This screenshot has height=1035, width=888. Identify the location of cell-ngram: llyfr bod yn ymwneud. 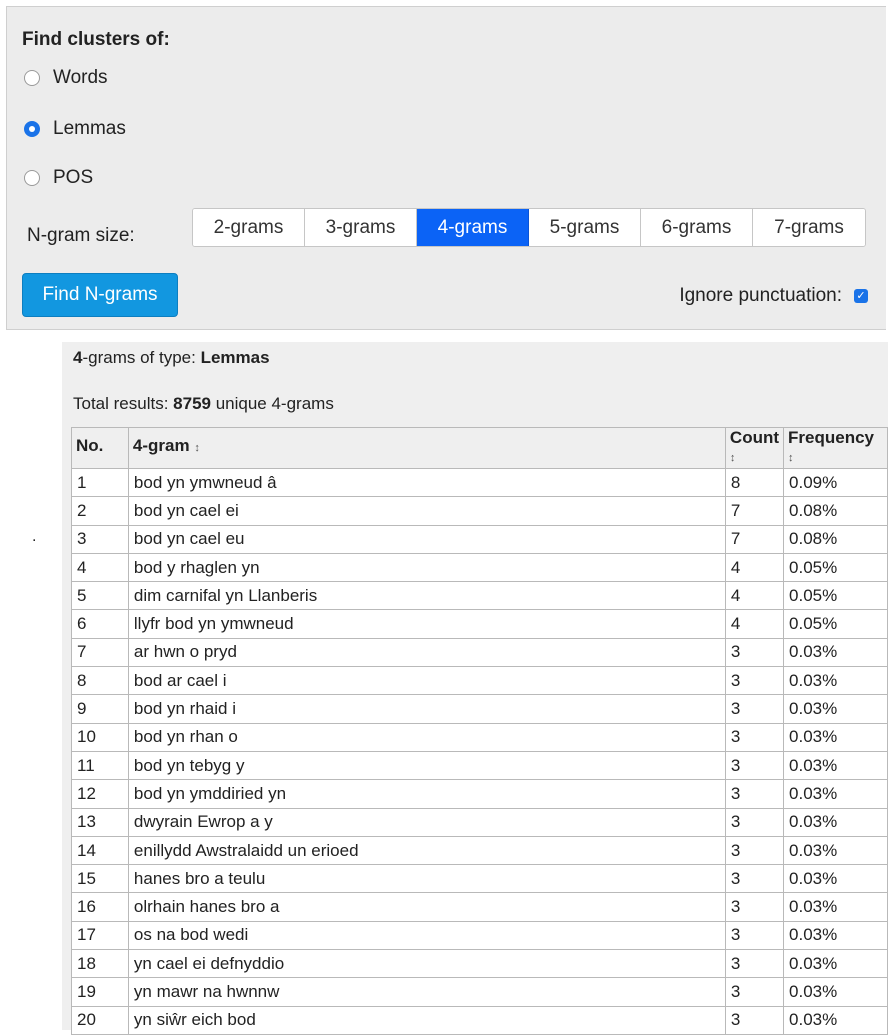
(426, 624).